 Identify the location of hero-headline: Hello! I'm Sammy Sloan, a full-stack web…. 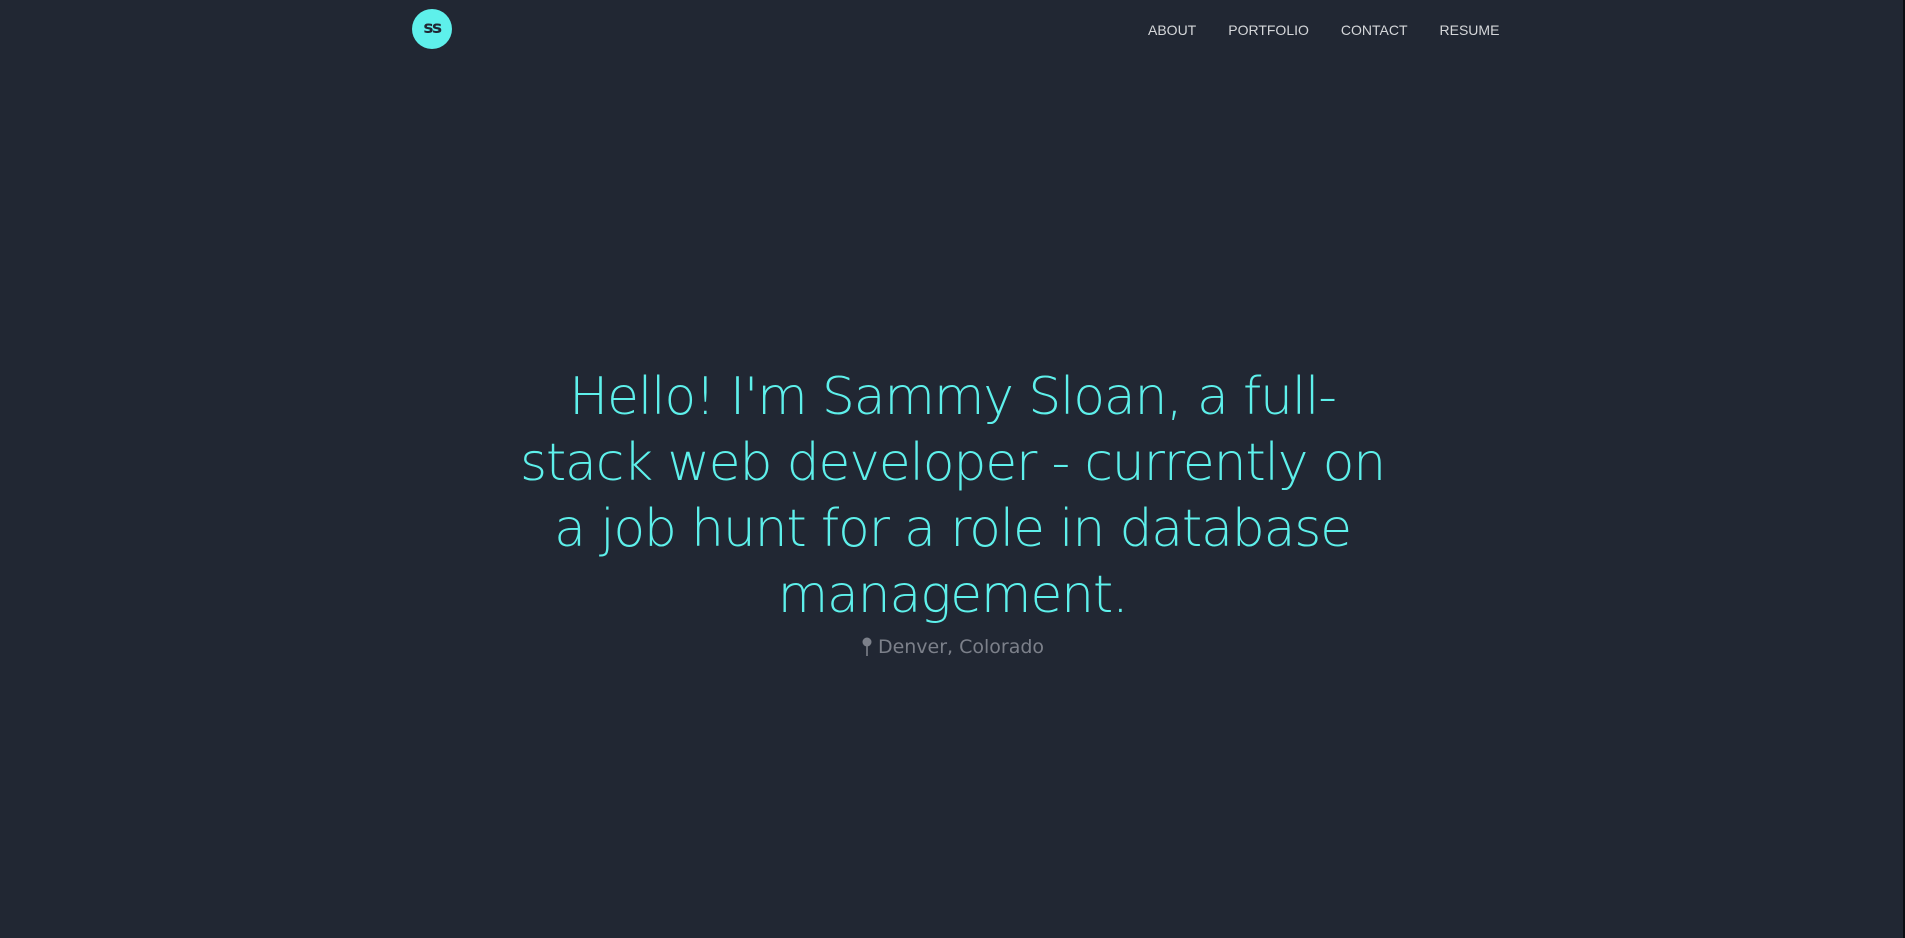
(952, 496).